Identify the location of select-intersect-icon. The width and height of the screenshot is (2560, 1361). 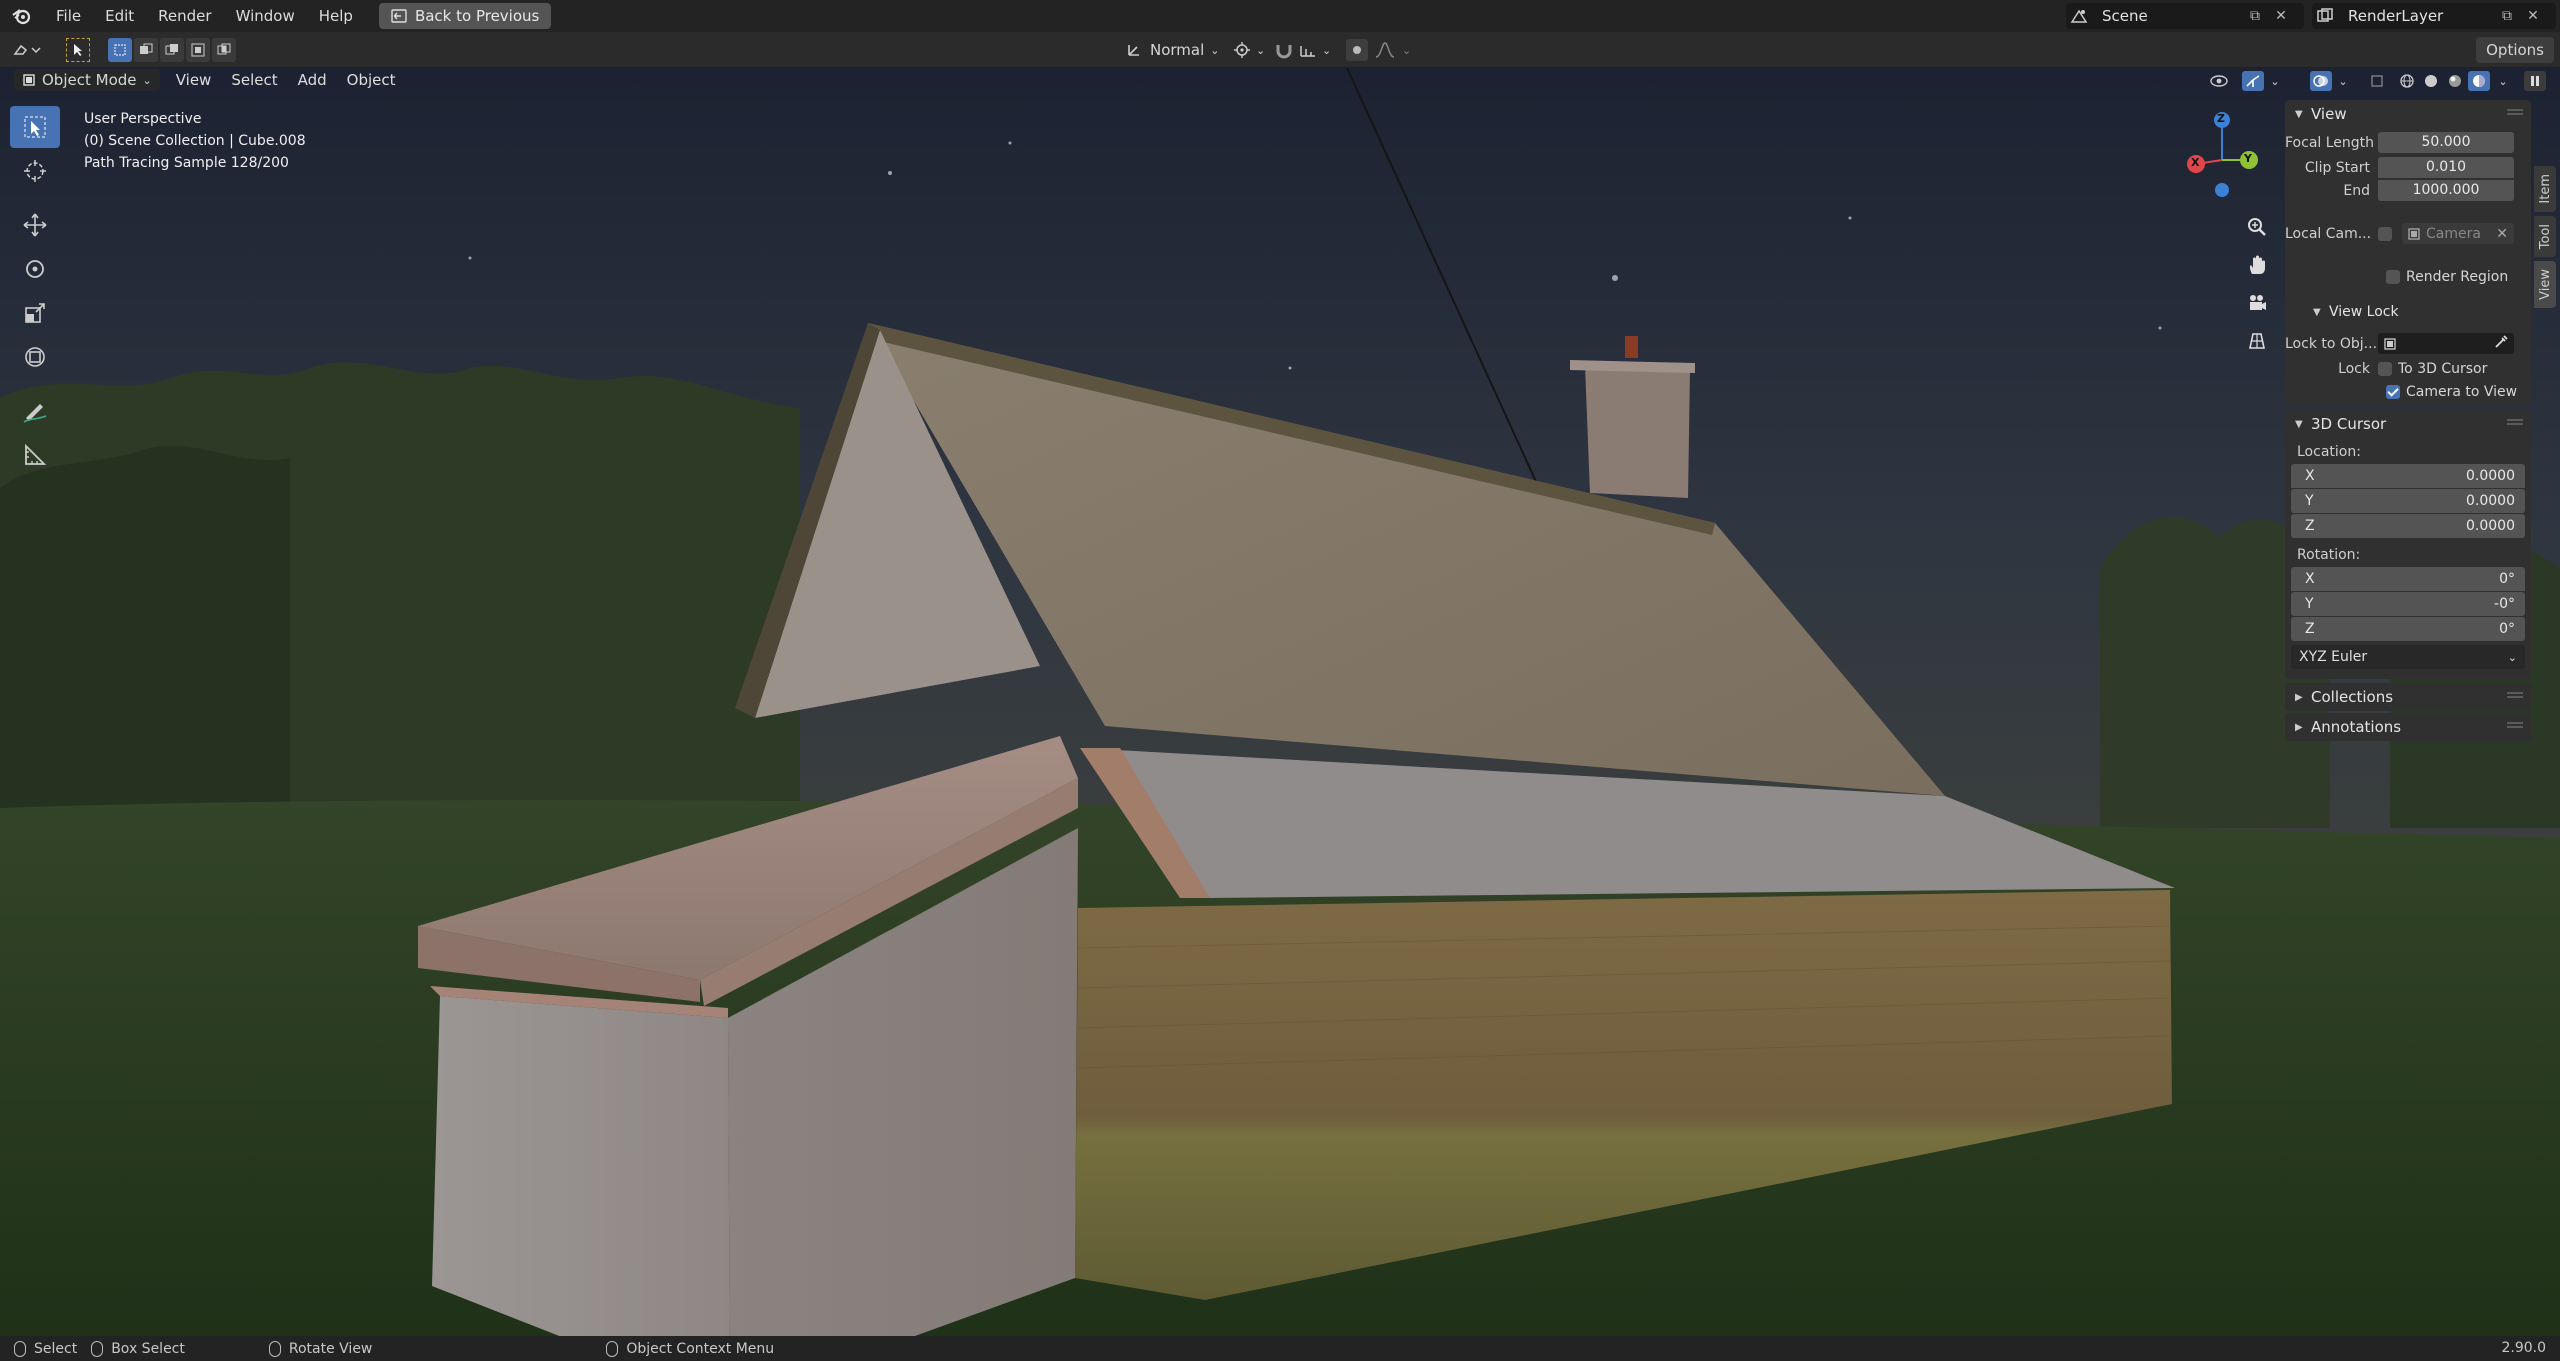
(224, 50).